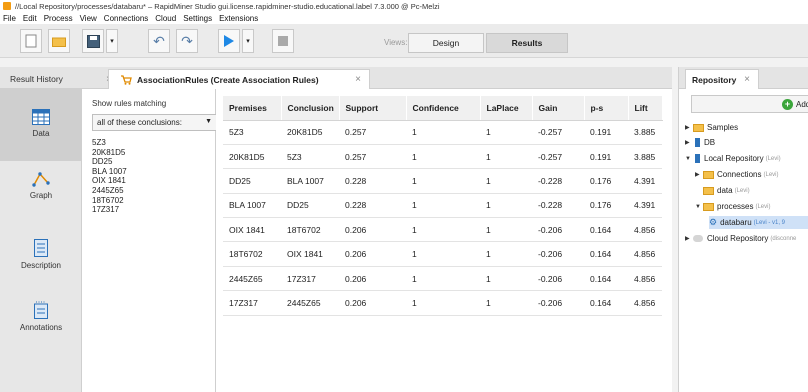 The height and width of the screenshot is (392, 808). I want to click on nav-graph: Graph, so click(41, 196).